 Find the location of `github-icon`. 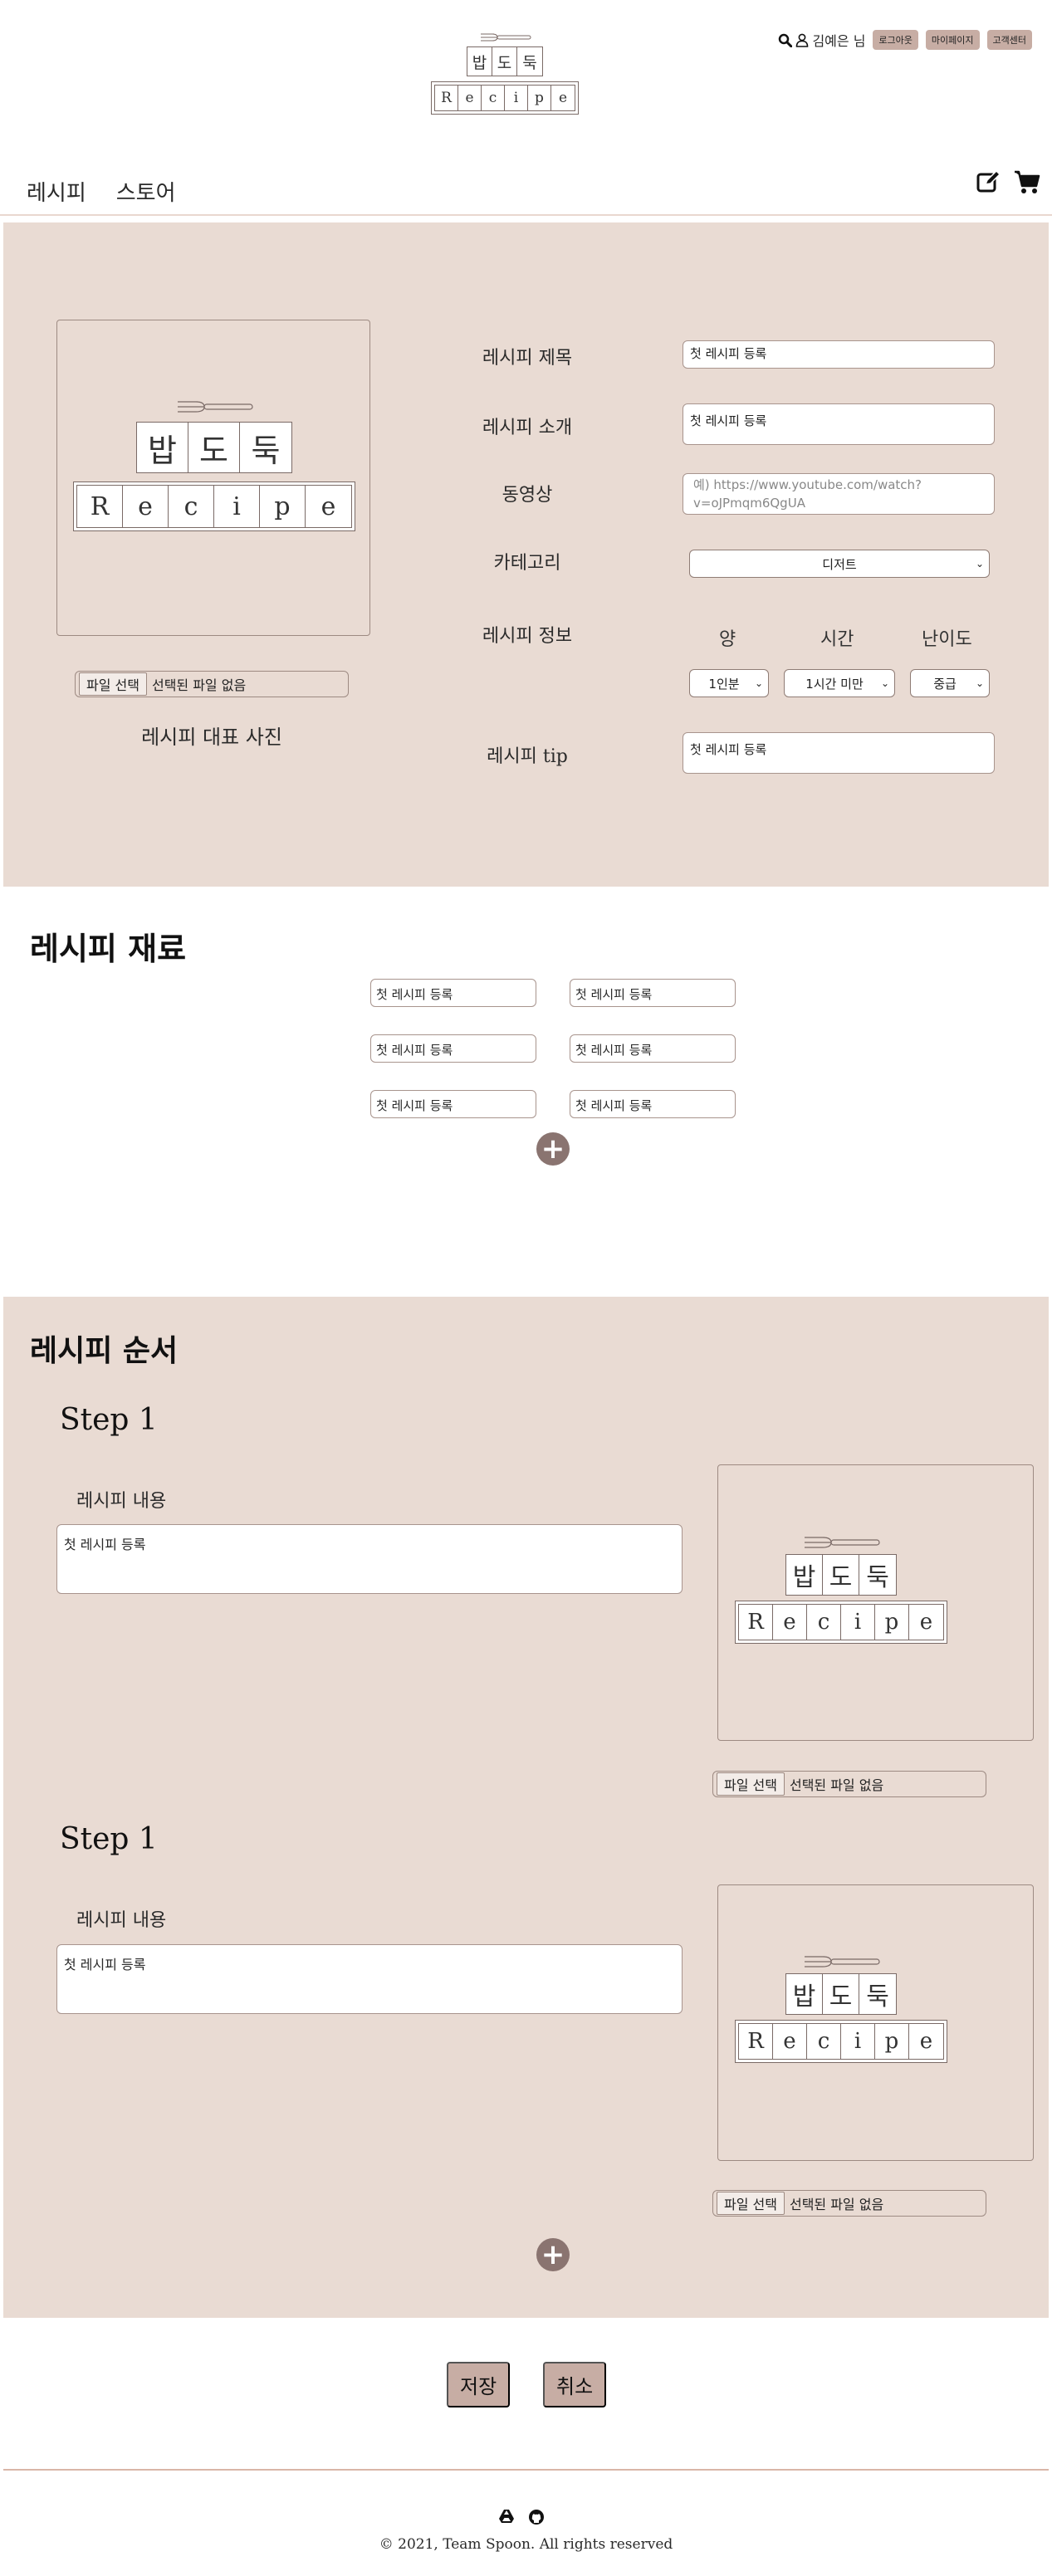

github-icon is located at coordinates (536, 2517).